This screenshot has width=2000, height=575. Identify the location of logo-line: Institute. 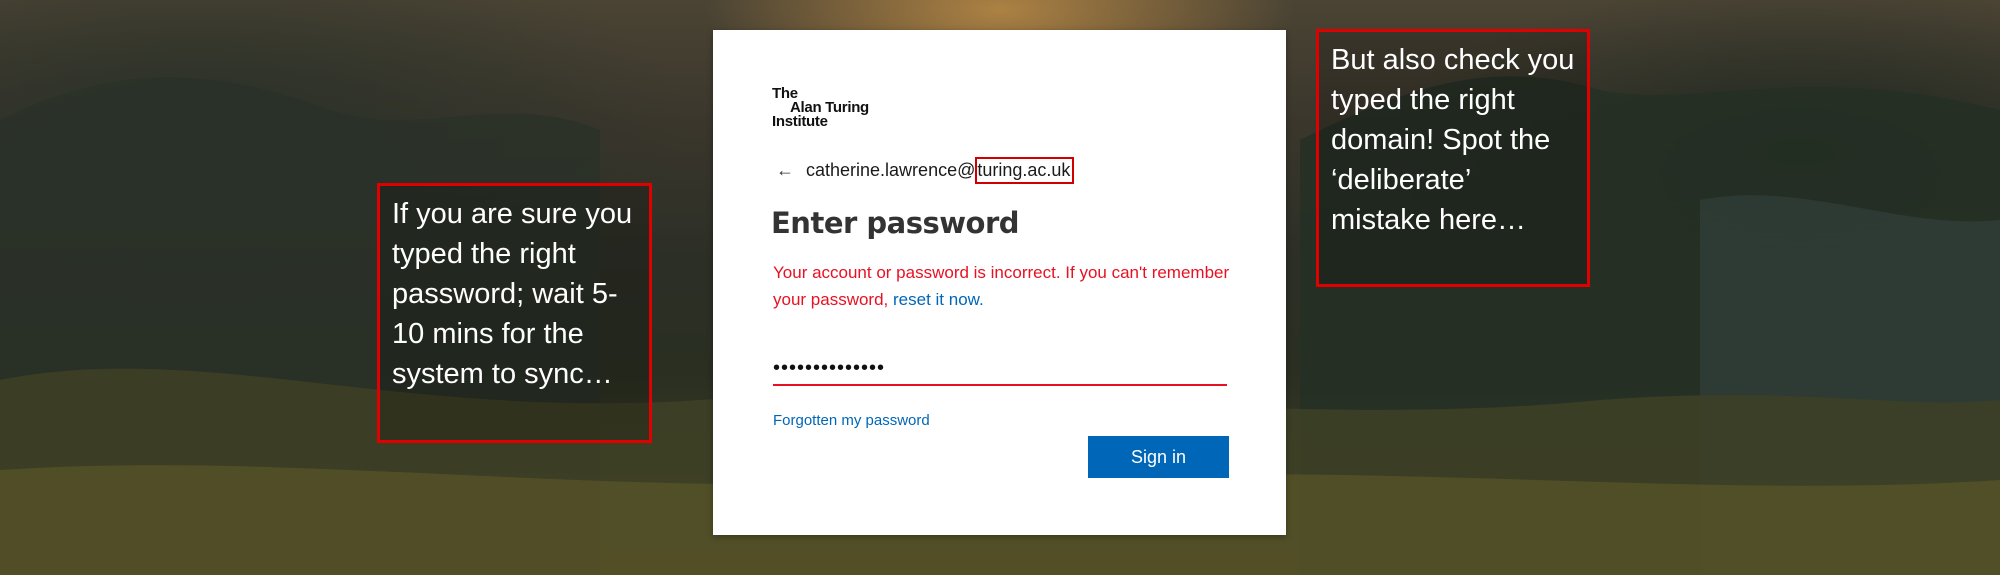
(800, 121).